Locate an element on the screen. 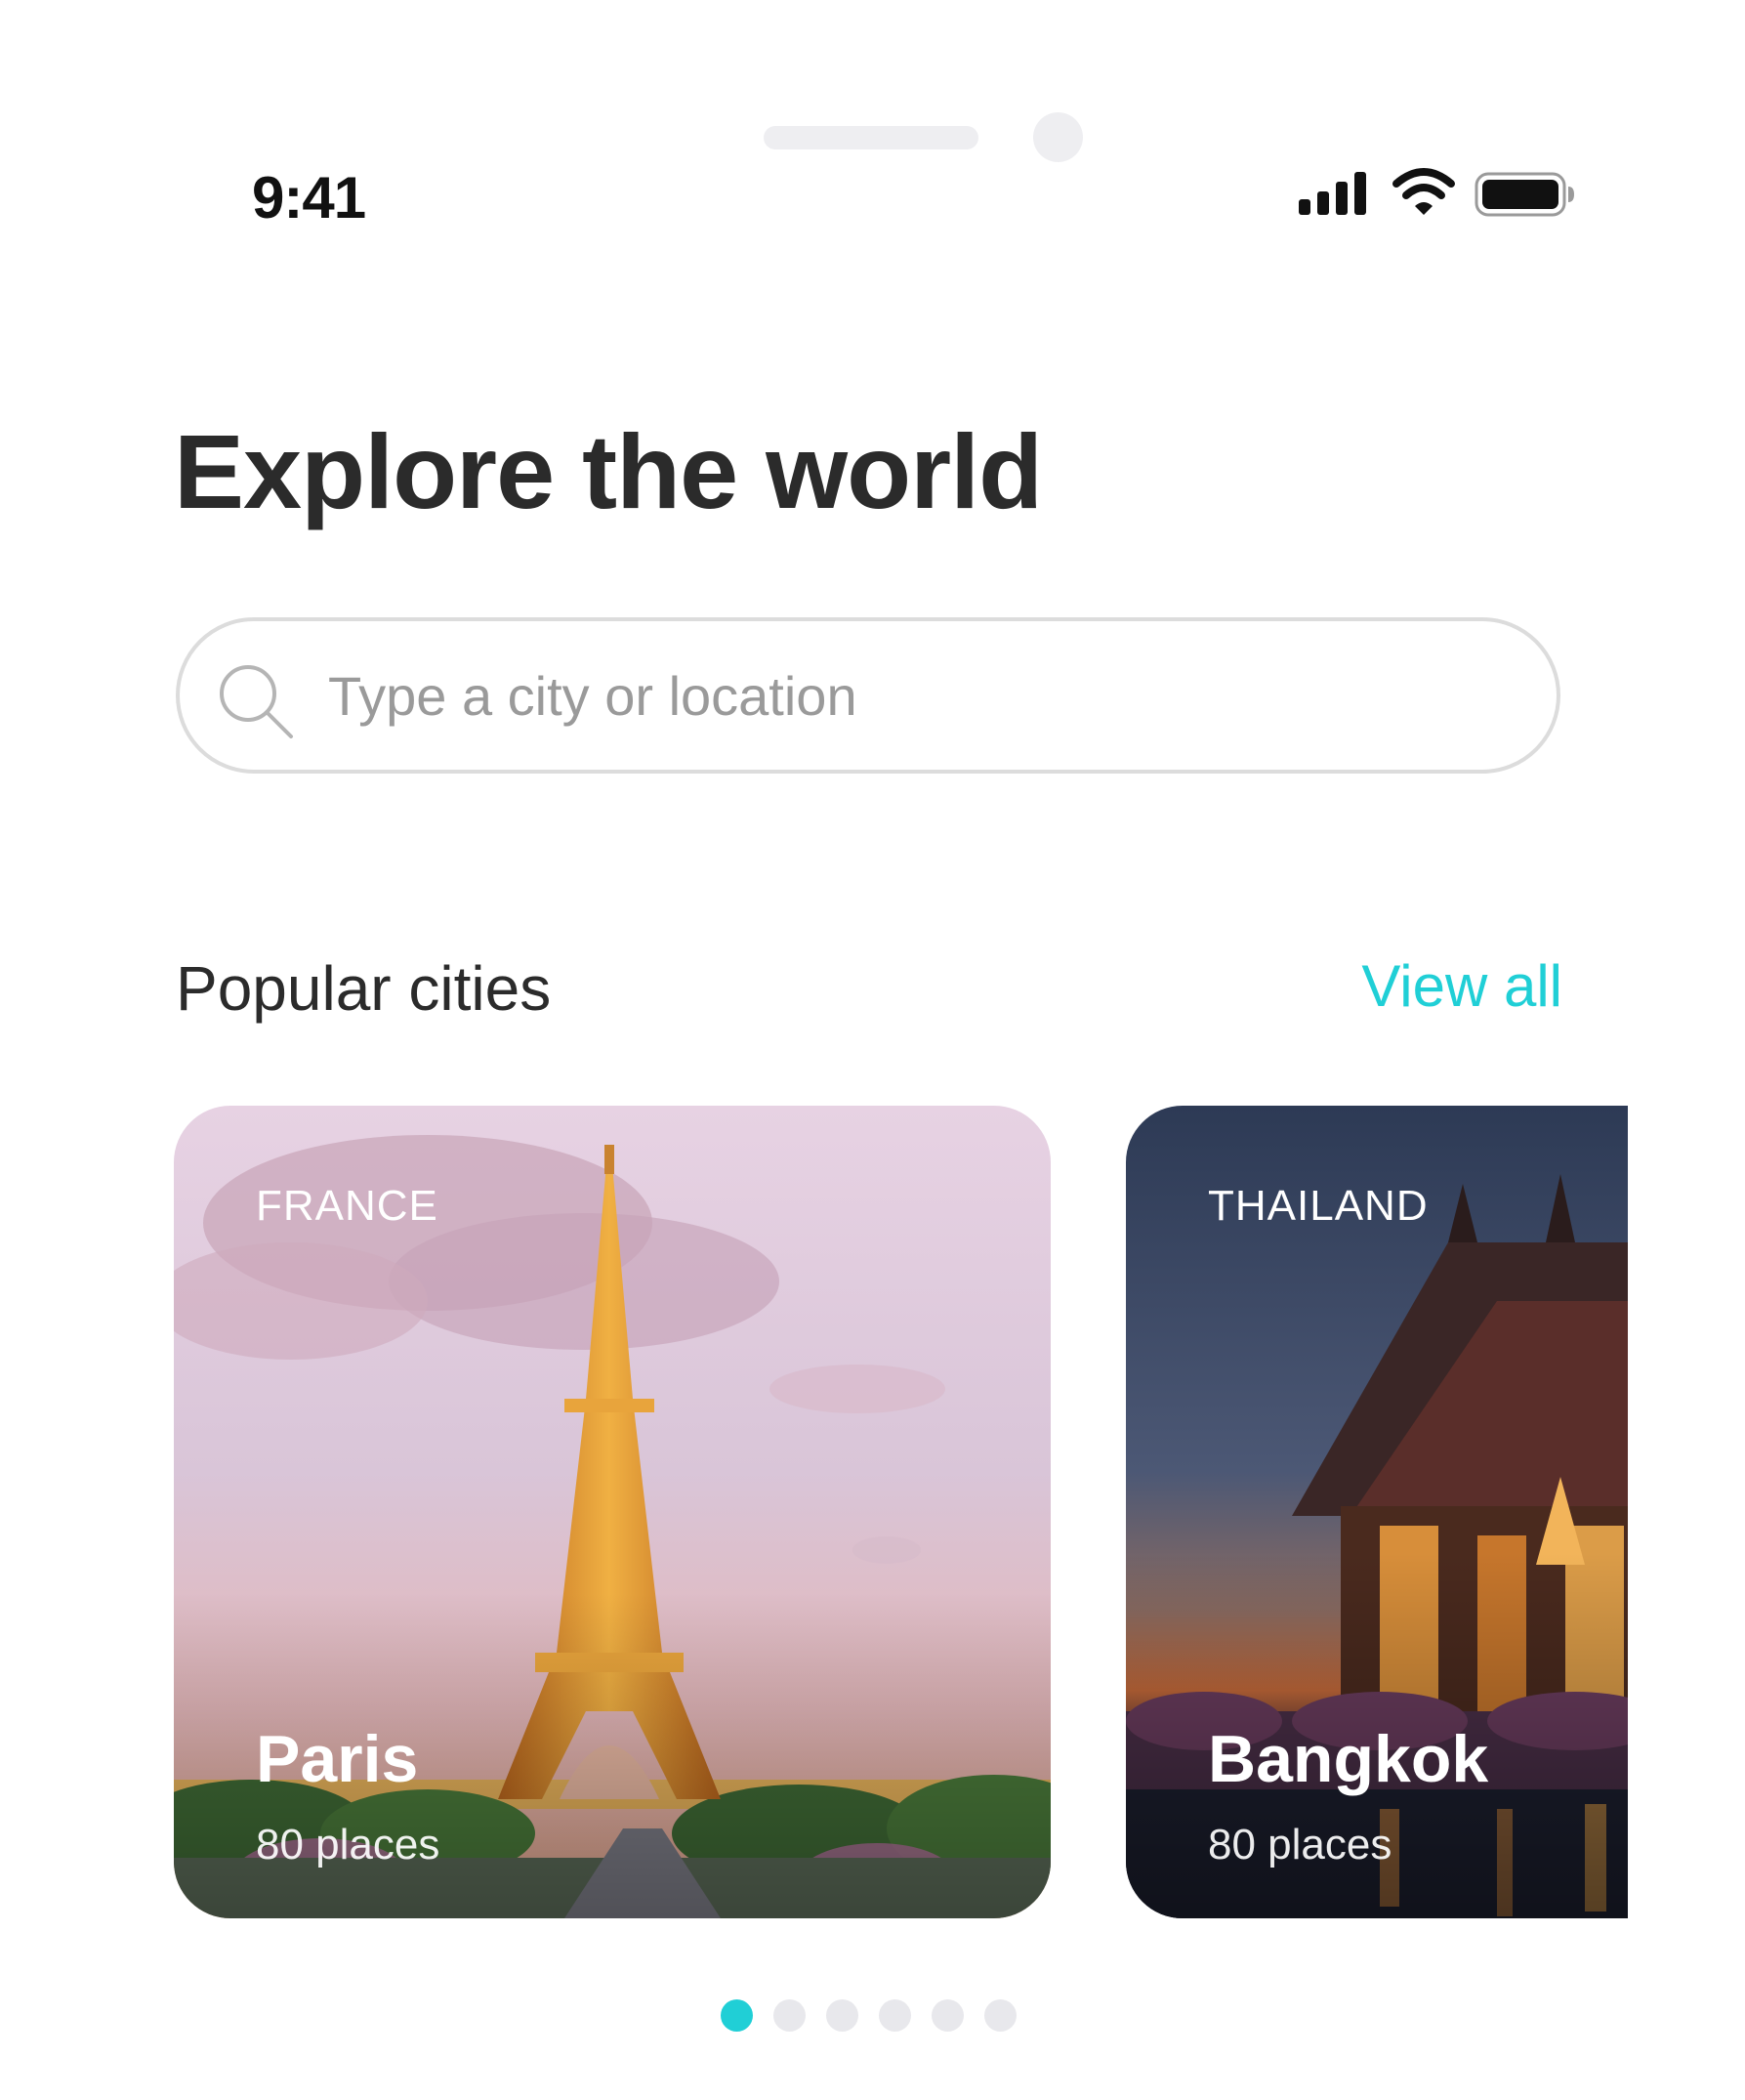  wifi-icon is located at coordinates (1423, 191).